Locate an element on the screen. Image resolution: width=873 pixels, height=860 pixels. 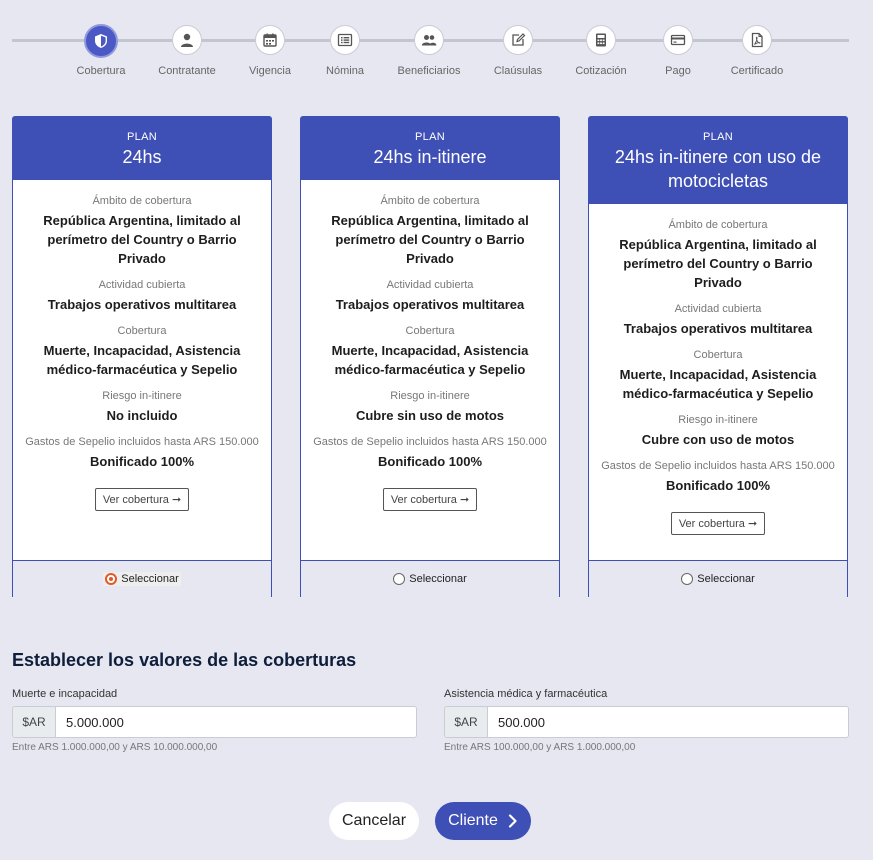
radio-selected-icon is located at coordinates (111, 579).